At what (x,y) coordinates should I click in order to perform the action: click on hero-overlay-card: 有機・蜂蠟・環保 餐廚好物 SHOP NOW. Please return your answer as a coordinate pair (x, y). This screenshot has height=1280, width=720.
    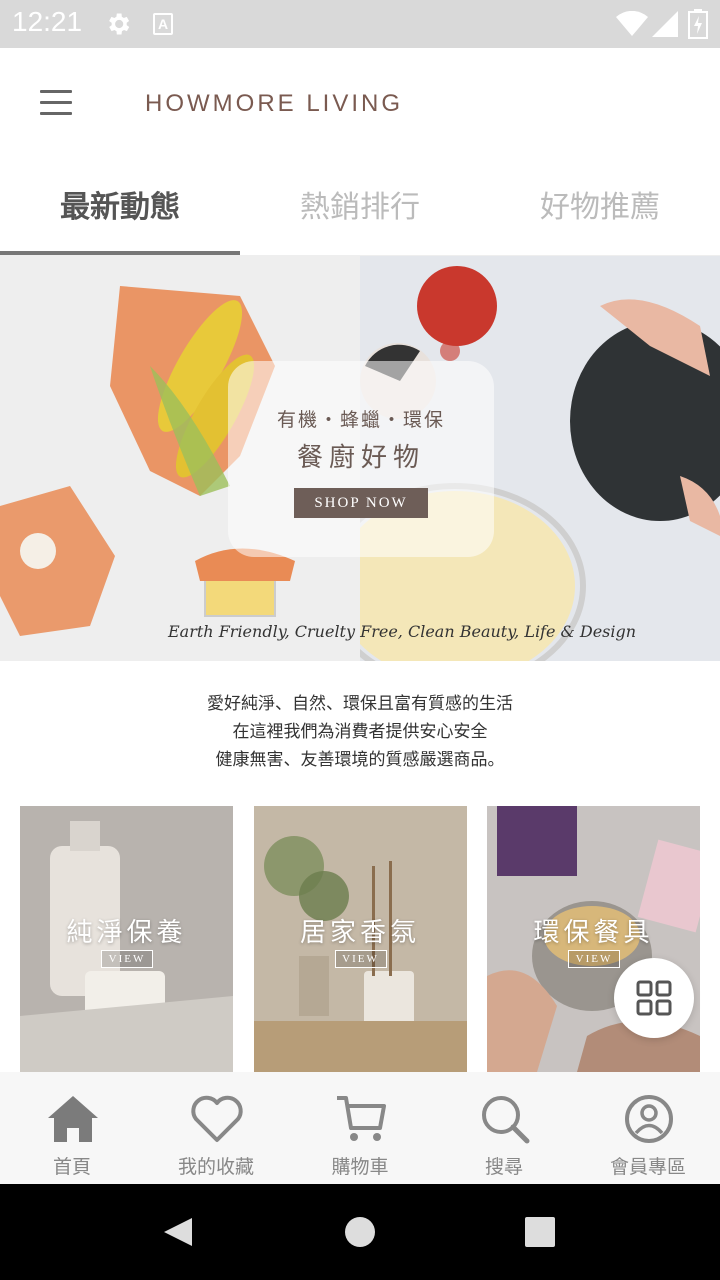
    Looking at the image, I should click on (361, 459).